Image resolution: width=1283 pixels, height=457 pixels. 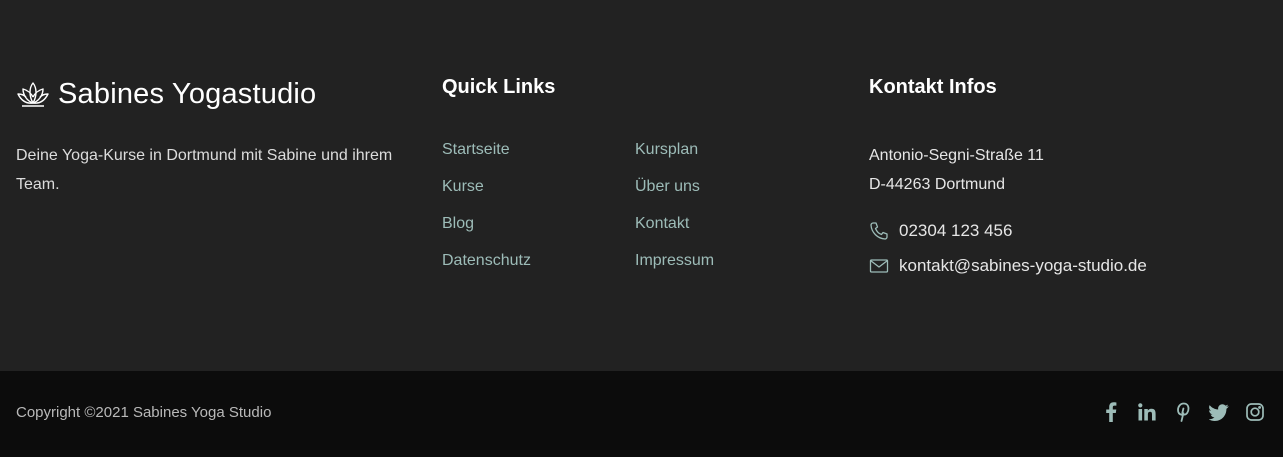 What do you see at coordinates (1069, 231) in the screenshot?
I see `phone-row: 02304 123 456` at bounding box center [1069, 231].